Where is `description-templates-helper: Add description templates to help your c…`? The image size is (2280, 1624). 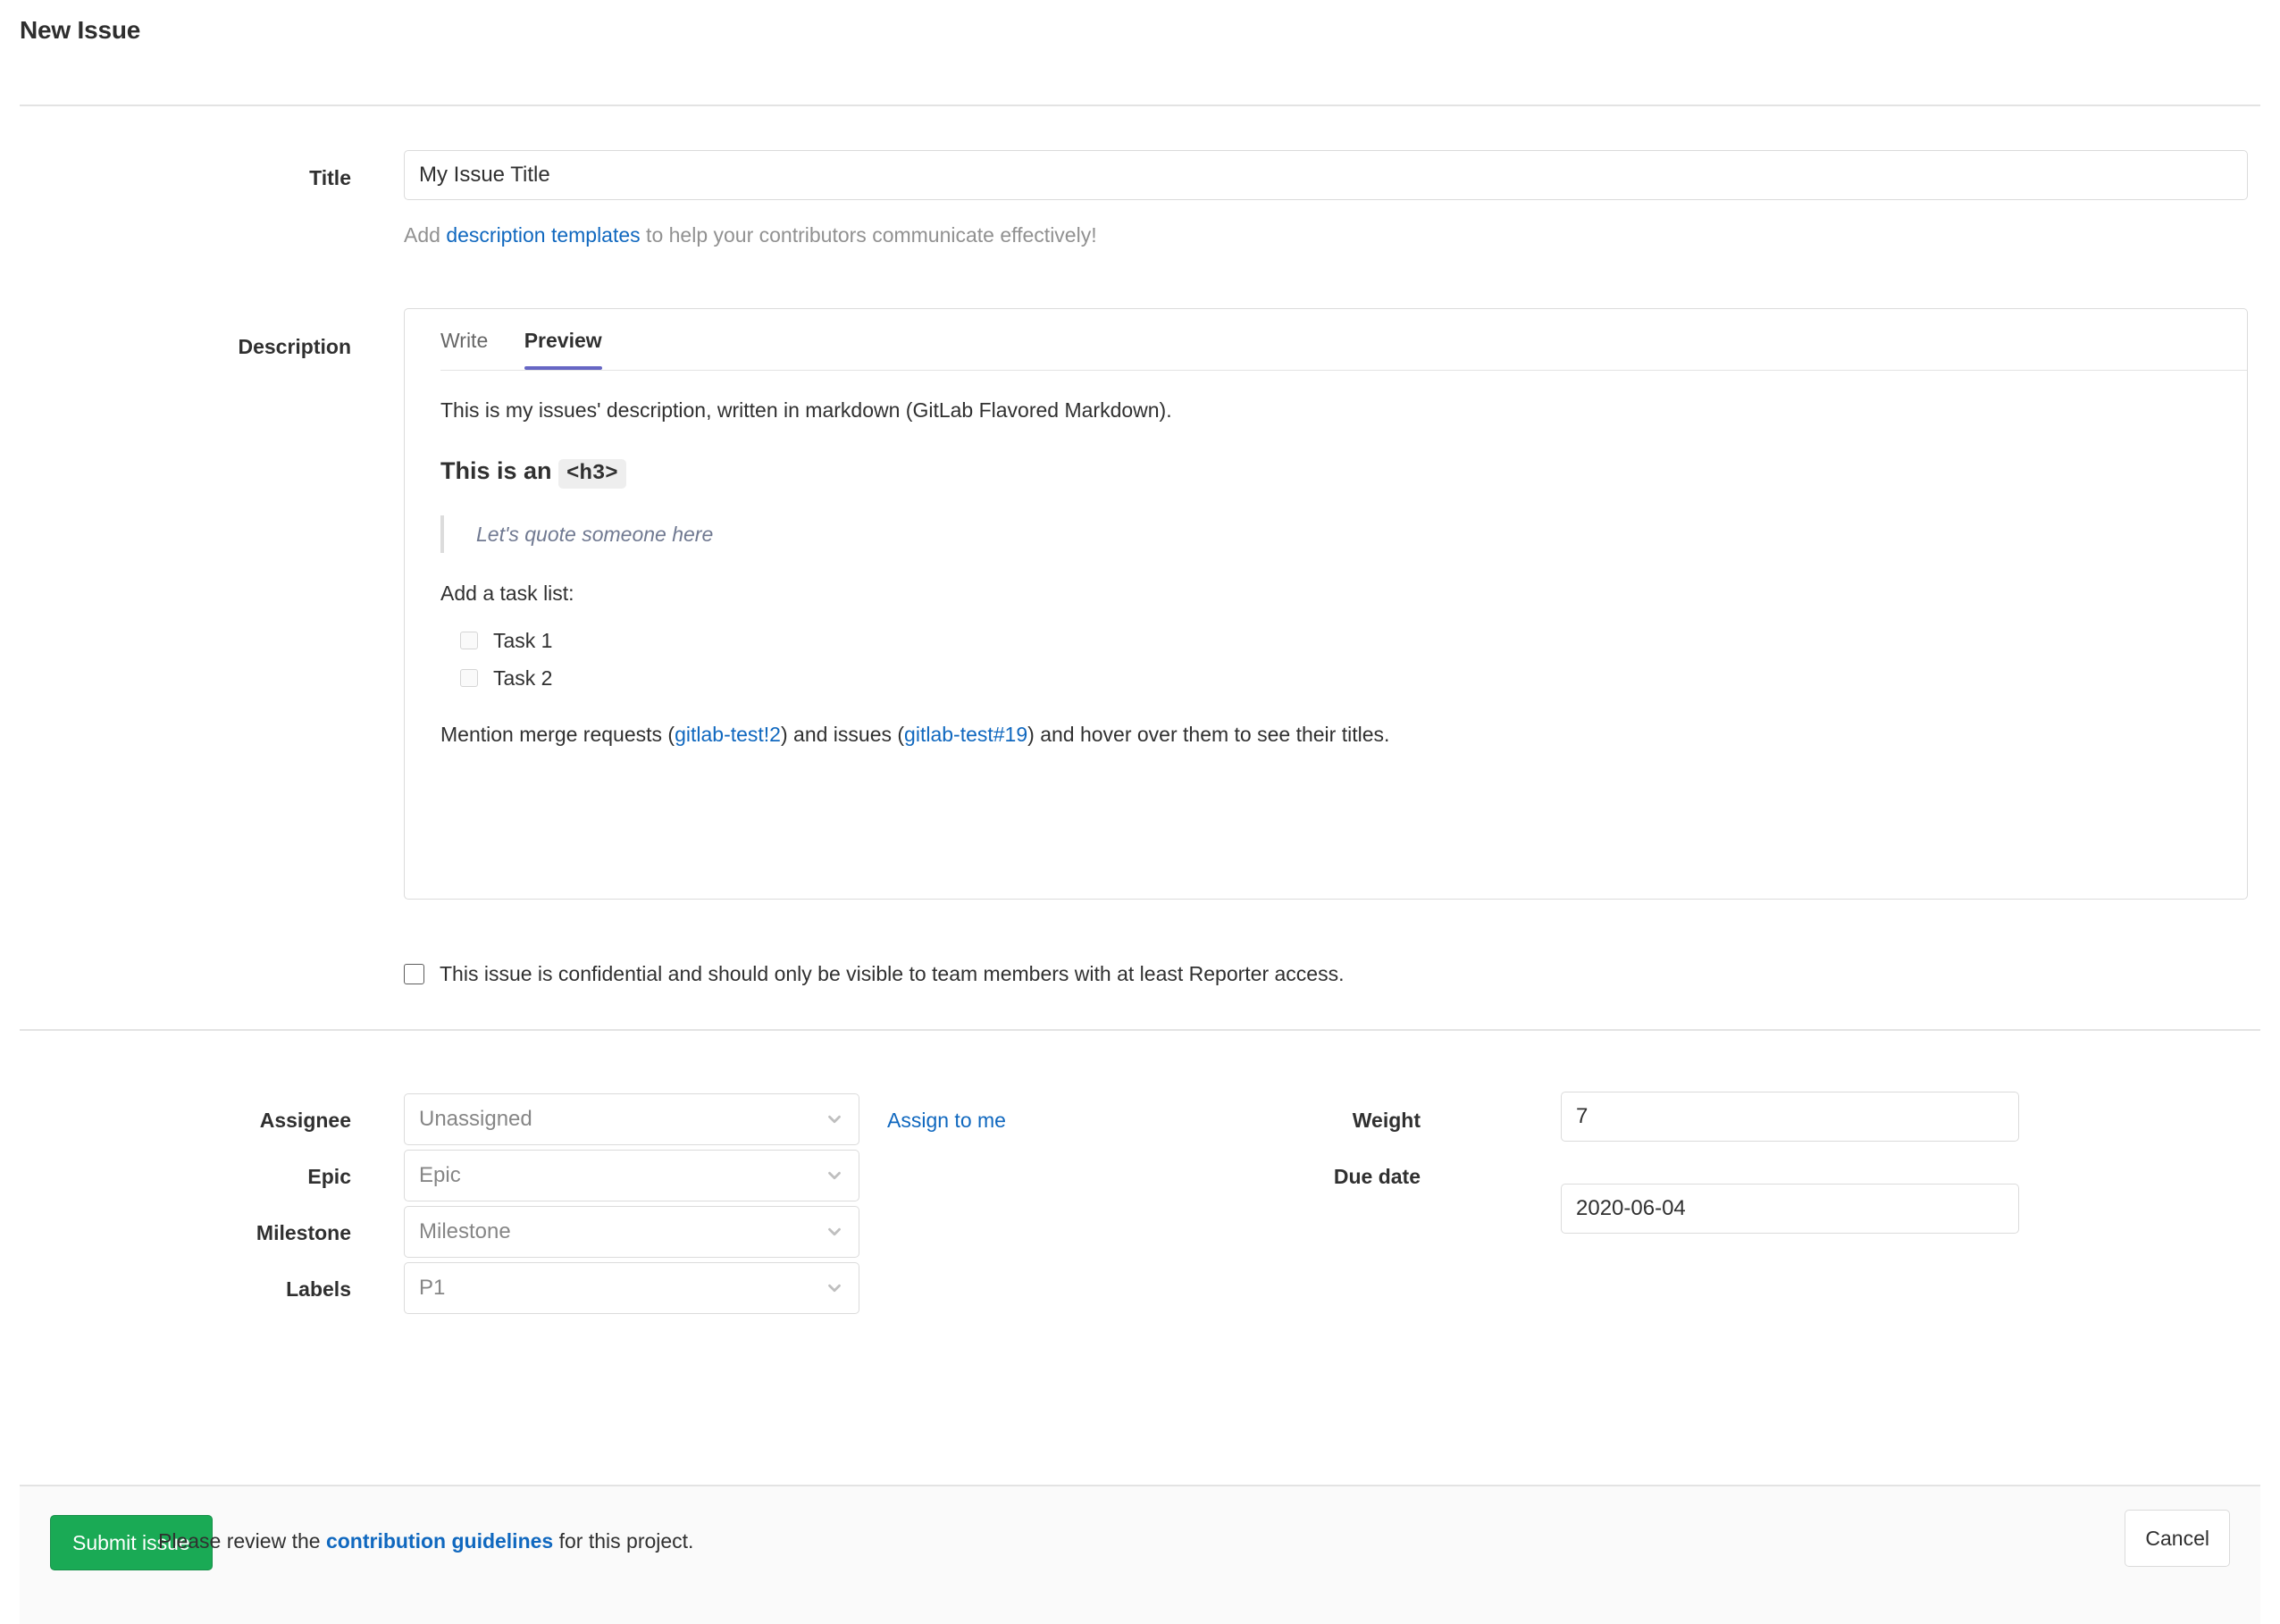 description-templates-helper: Add description templates to help your c… is located at coordinates (750, 235).